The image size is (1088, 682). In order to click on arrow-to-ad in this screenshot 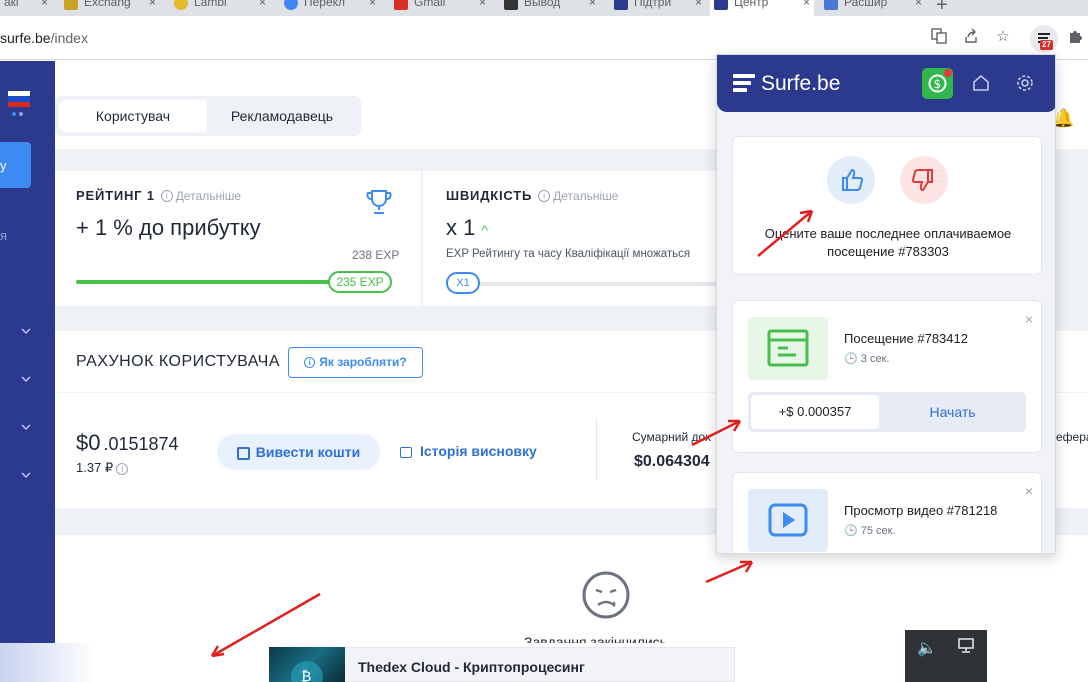, I will do `click(266, 625)`.